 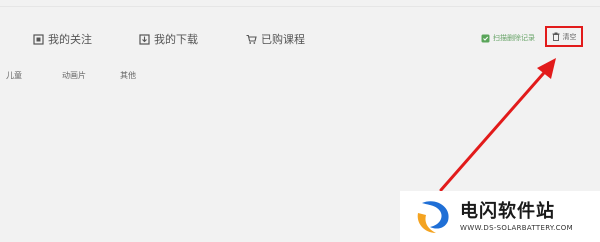 What do you see at coordinates (516, 227) in the screenshot?
I see `watermark-url: WWW.DS-SOLARBATTERY.COM` at bounding box center [516, 227].